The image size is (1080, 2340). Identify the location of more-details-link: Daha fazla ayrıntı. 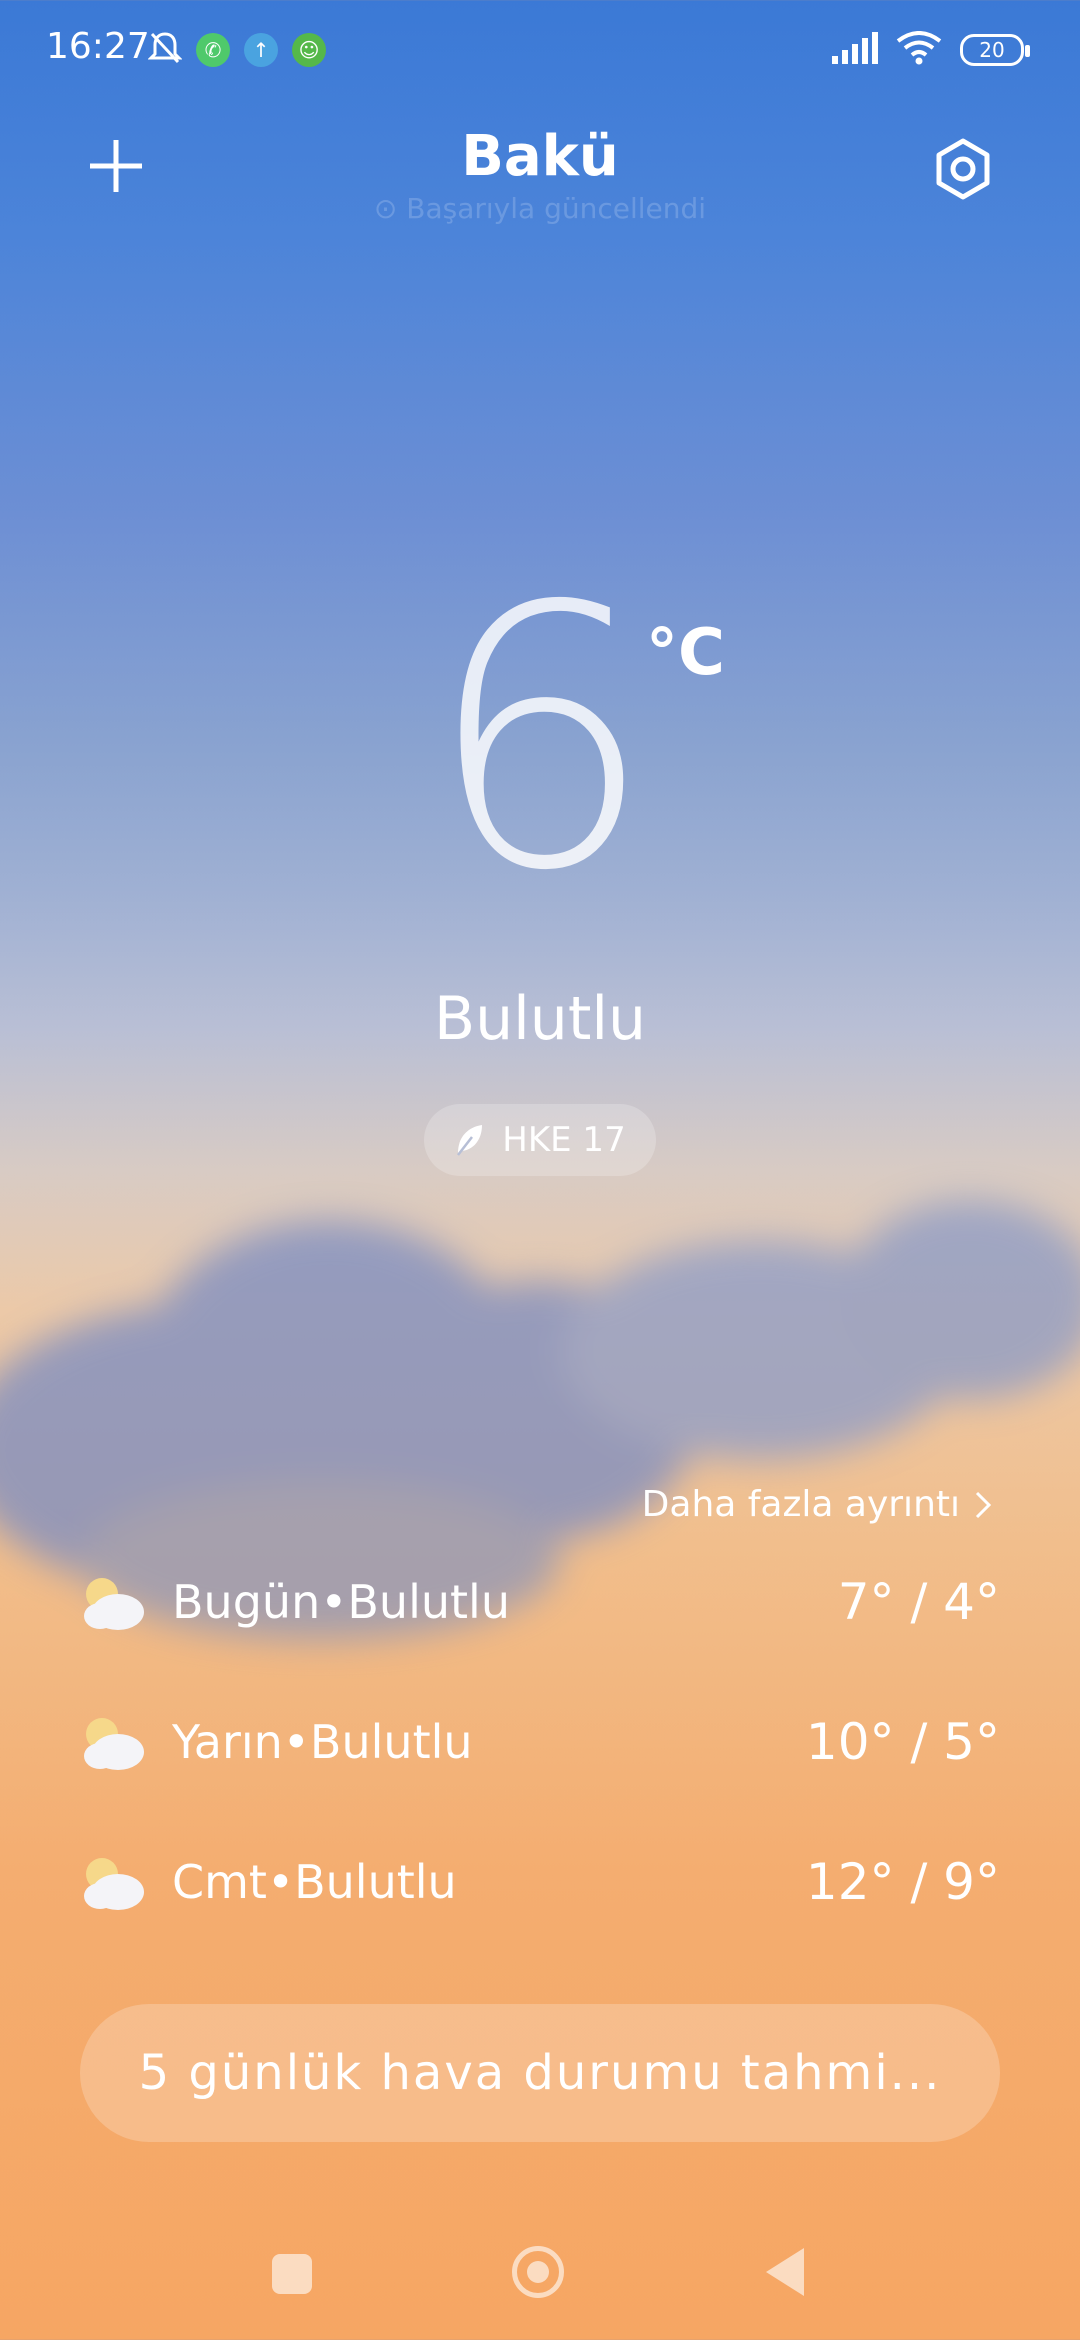
(817, 1504).